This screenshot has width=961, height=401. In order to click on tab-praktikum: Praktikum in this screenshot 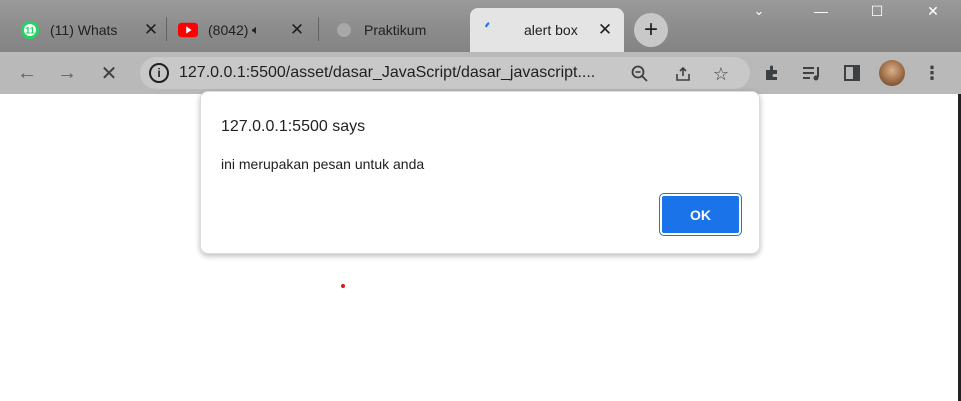, I will do `click(404, 30)`.